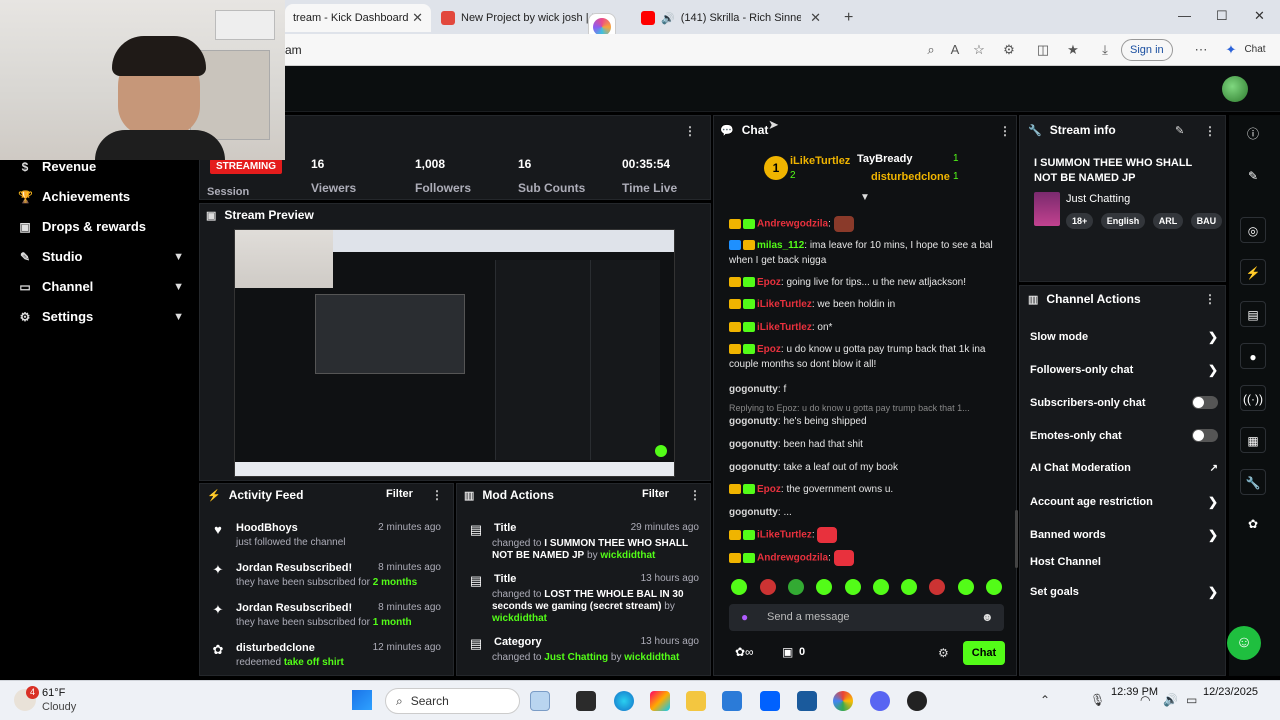 The height and width of the screenshot is (720, 1280). I want to click on set-goals-row: Set goals ❯, so click(1124, 592).